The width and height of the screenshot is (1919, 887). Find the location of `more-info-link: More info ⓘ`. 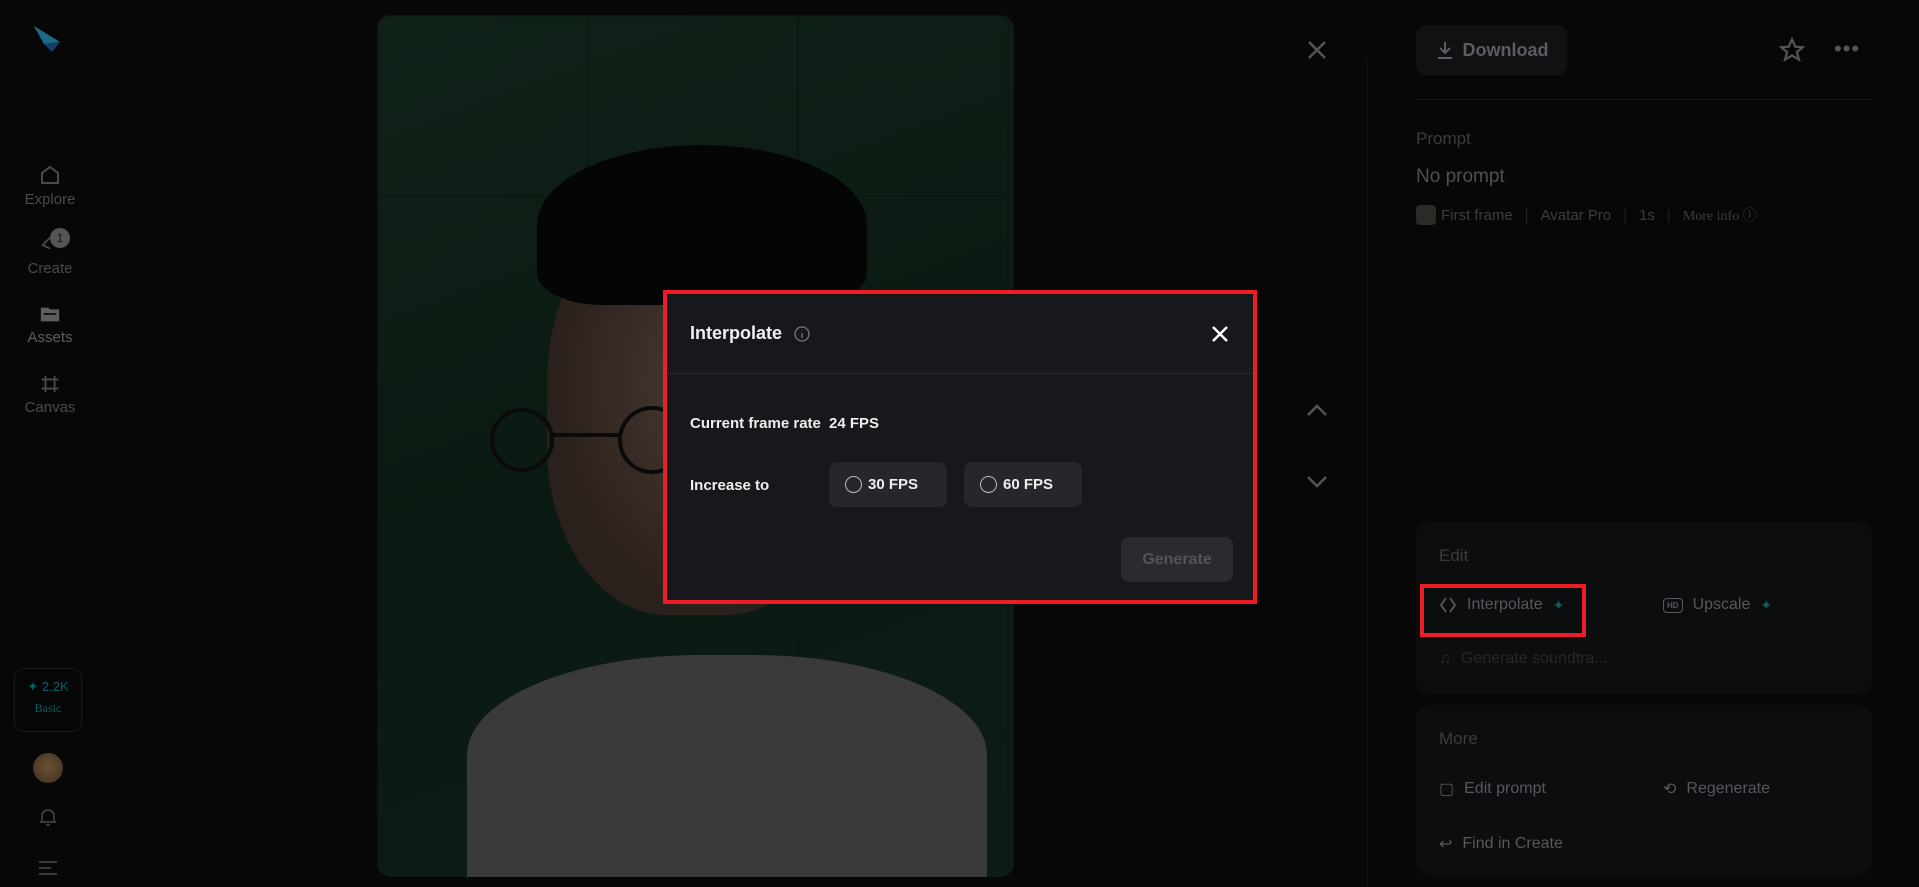

more-info-link: More info ⓘ is located at coordinates (1720, 215).